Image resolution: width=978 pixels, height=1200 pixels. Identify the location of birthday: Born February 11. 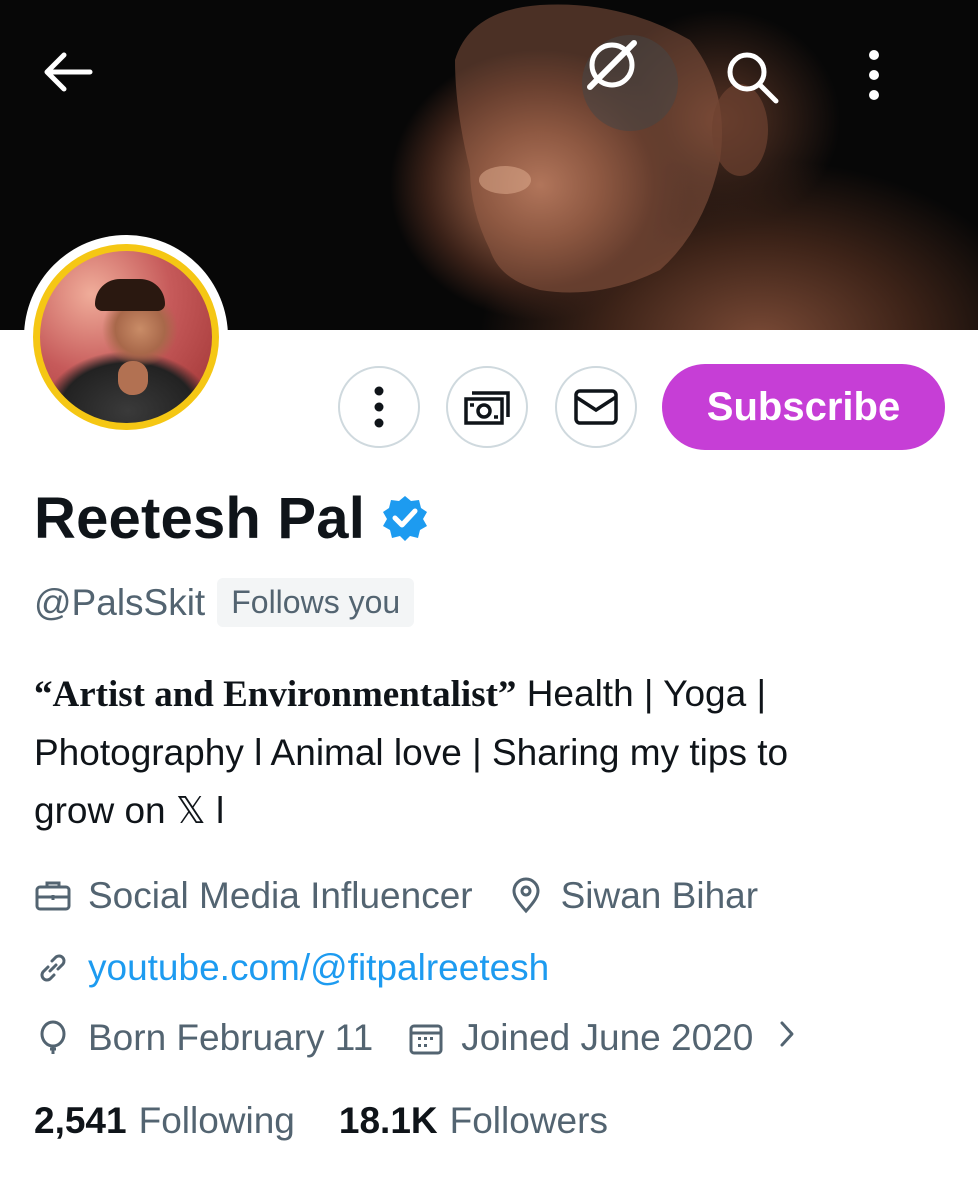
(231, 1037).